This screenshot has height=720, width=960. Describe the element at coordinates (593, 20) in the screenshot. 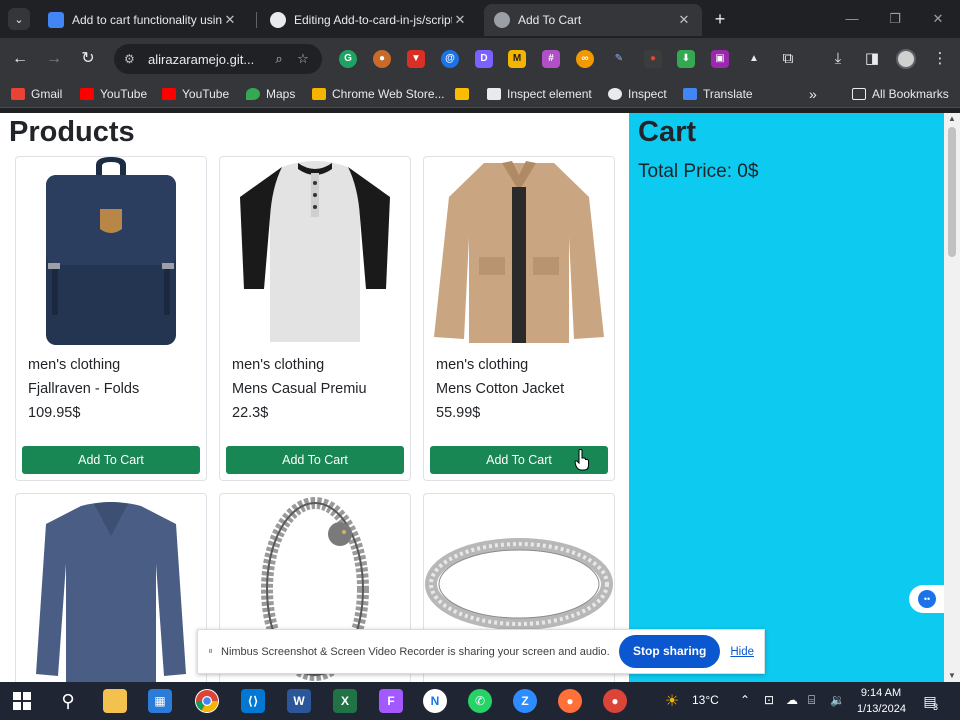

I see `tab-add-to-cart: Add To Cart ✕` at that location.